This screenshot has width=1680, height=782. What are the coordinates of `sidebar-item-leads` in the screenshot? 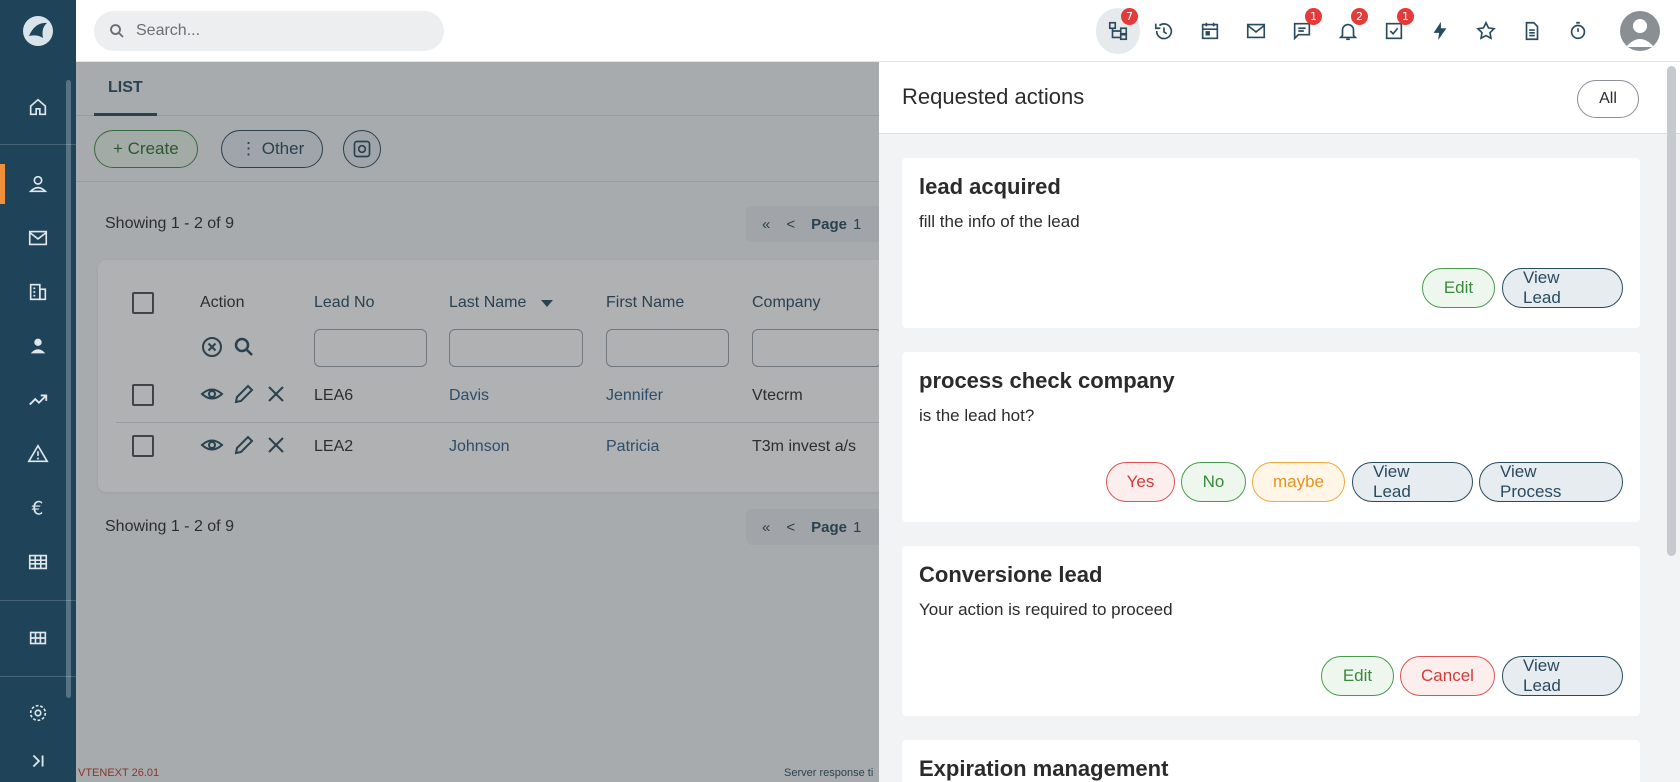 It's located at (38, 346).